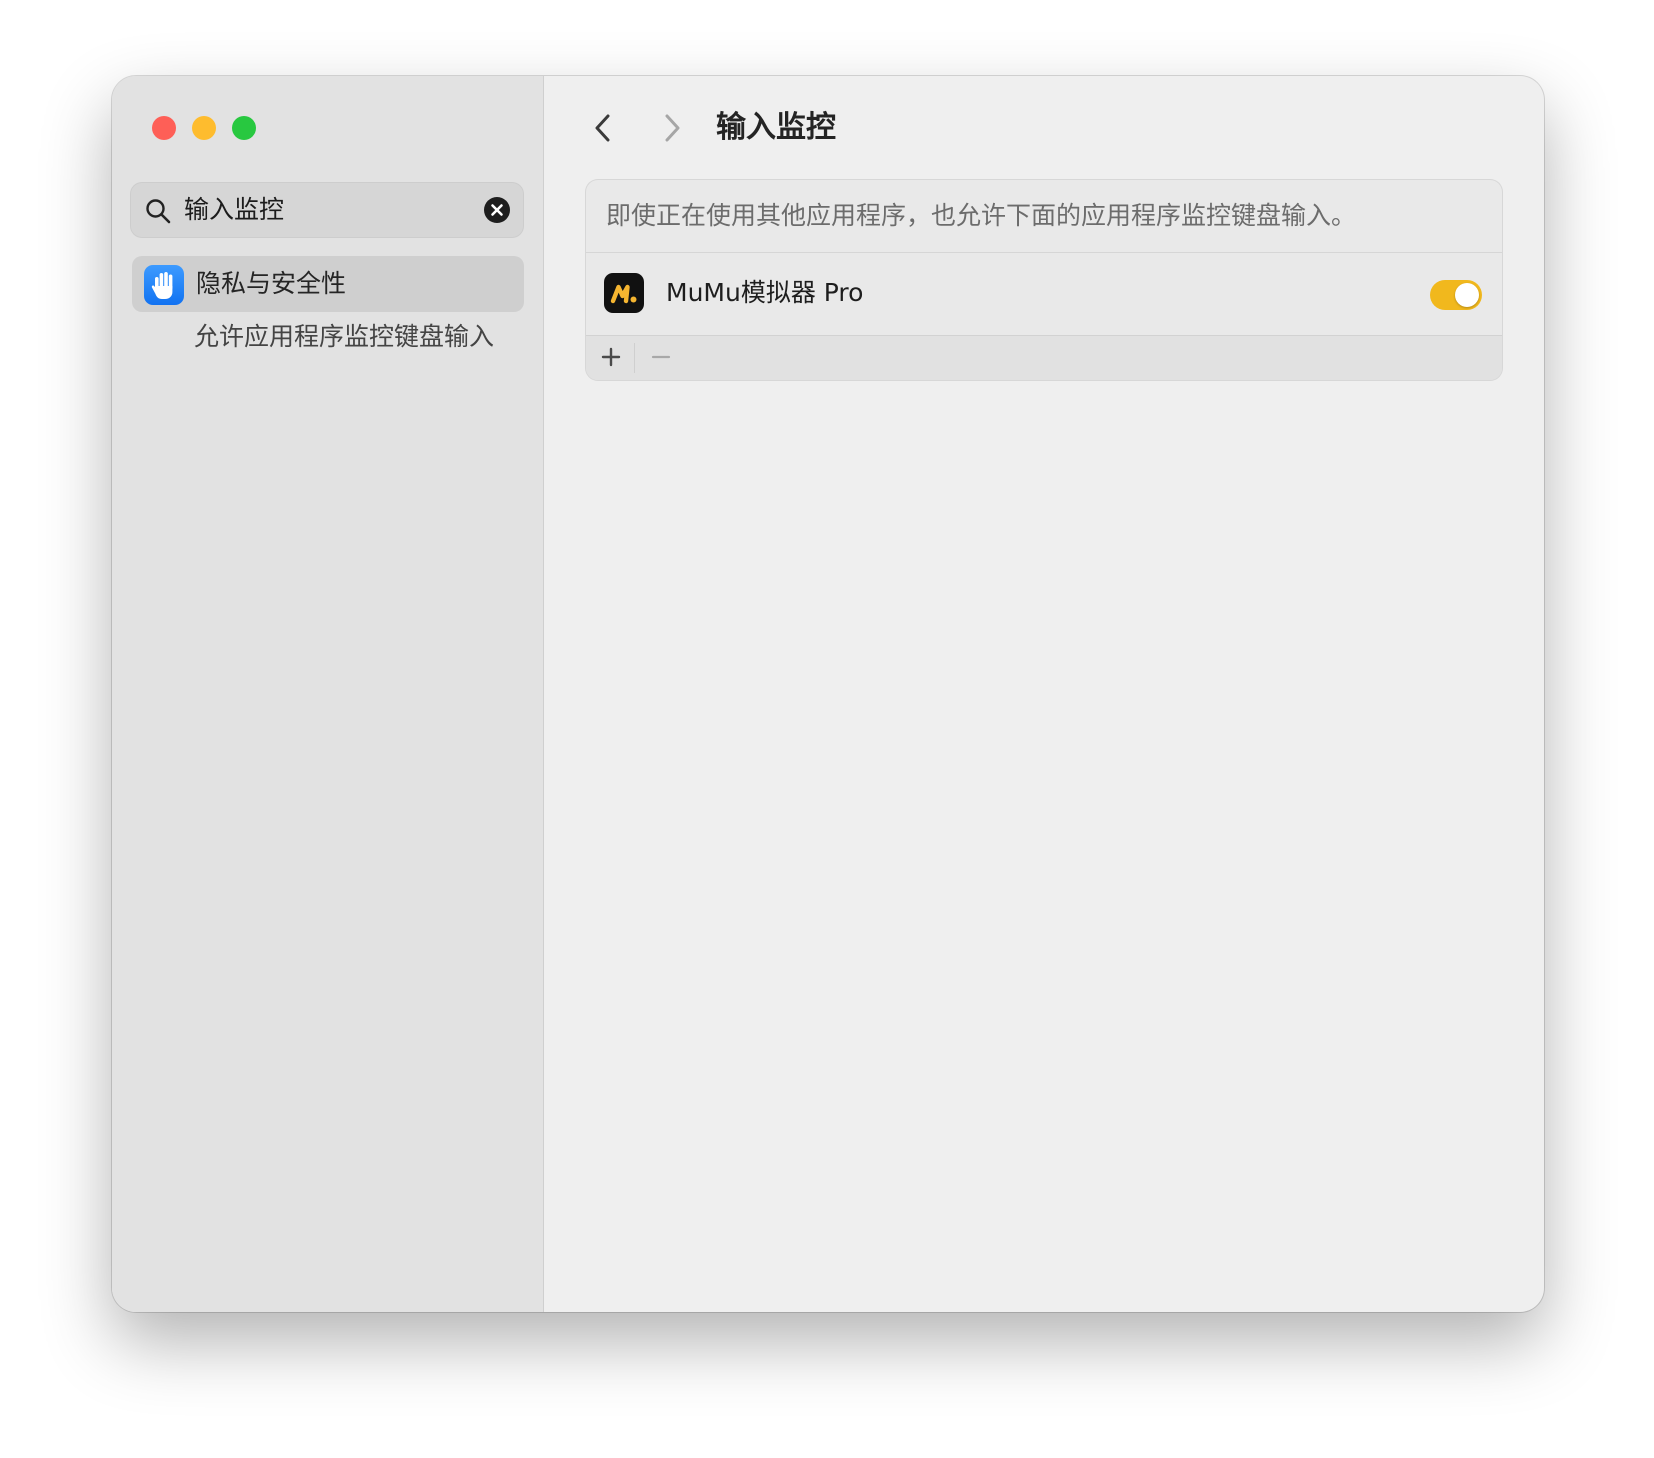 Image resolution: width=1654 pixels, height=1458 pixels. Describe the element at coordinates (624, 293) in the screenshot. I see `mumu-app-icon` at that location.